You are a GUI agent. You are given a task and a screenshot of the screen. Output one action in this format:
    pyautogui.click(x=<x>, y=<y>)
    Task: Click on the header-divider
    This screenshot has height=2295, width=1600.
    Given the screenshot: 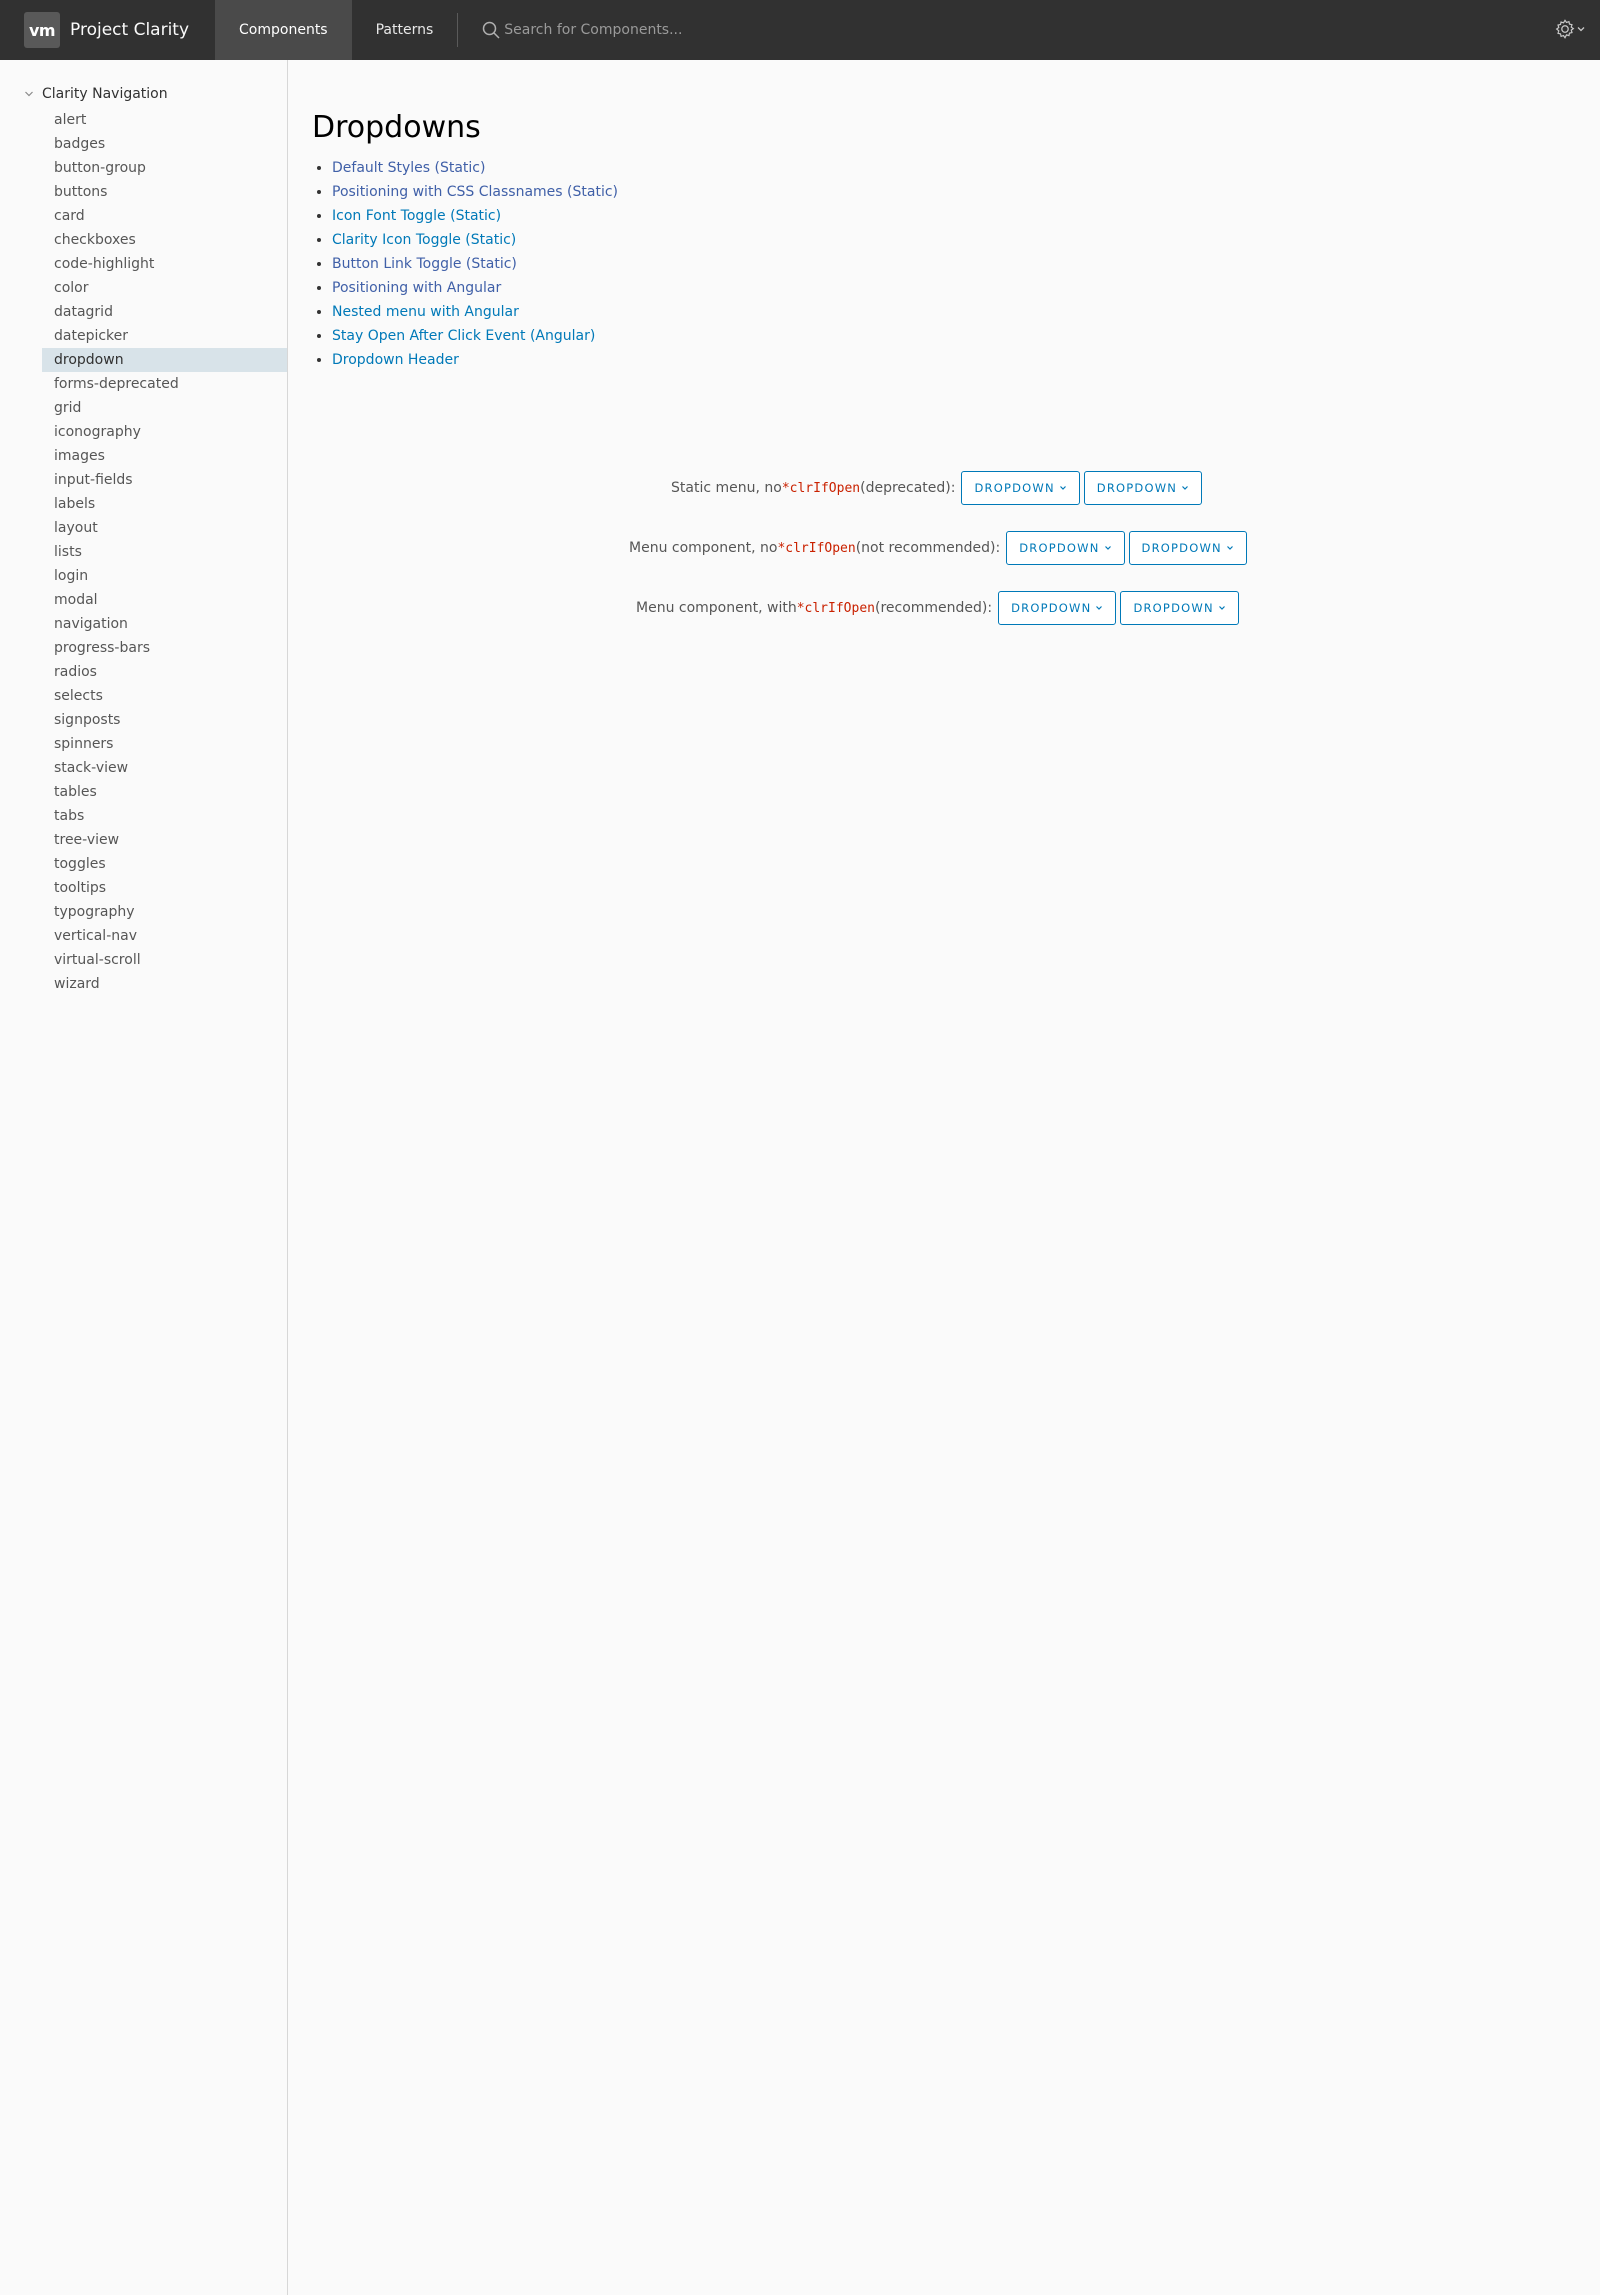 What is the action you would take?
    pyautogui.click(x=458, y=30)
    